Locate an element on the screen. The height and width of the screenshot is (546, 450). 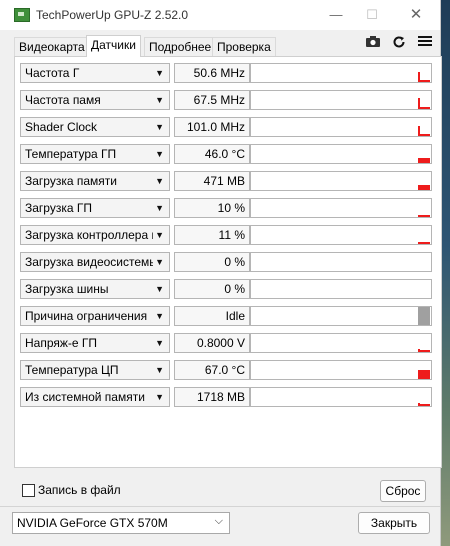
sensor-row: Напряж-е ГП ▼ 0.8000 V is located at coordinates (229, 343).